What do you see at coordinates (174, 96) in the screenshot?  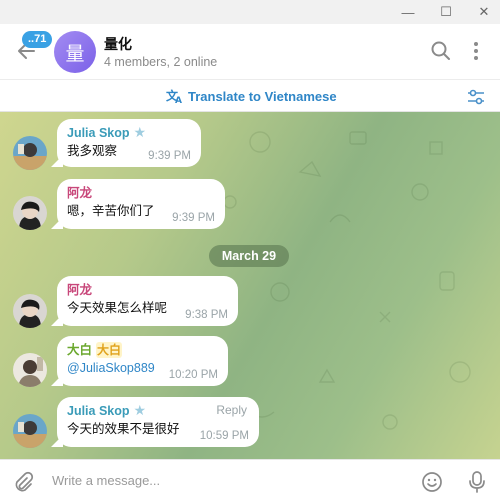 I see `translate-icon: 文A` at bounding box center [174, 96].